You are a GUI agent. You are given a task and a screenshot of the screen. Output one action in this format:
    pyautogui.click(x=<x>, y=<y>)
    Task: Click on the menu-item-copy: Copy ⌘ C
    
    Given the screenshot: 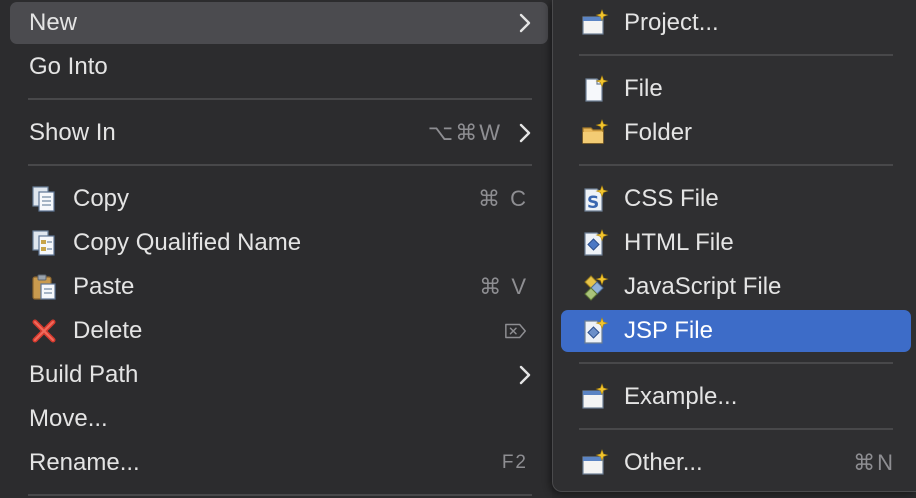 What is the action you would take?
    pyautogui.click(x=279, y=199)
    